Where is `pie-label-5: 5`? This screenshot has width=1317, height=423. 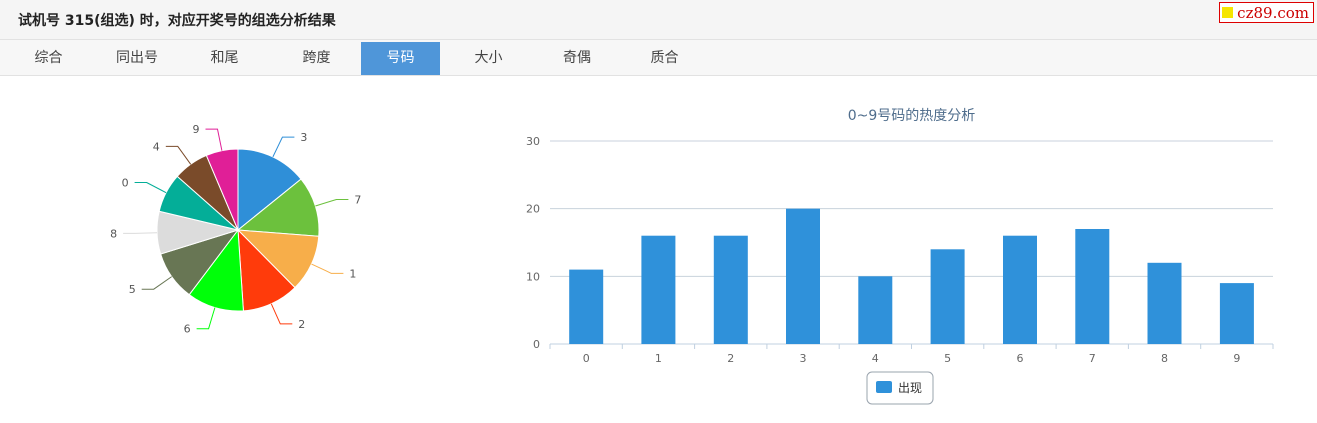
pie-label-5: 5 is located at coordinates (132, 289).